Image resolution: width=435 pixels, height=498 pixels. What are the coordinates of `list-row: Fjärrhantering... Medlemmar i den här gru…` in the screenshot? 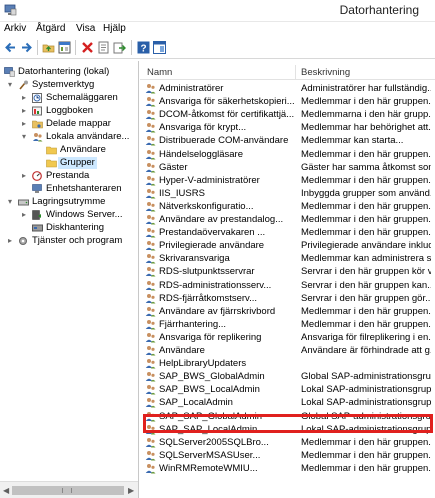 It's located at (287, 324).